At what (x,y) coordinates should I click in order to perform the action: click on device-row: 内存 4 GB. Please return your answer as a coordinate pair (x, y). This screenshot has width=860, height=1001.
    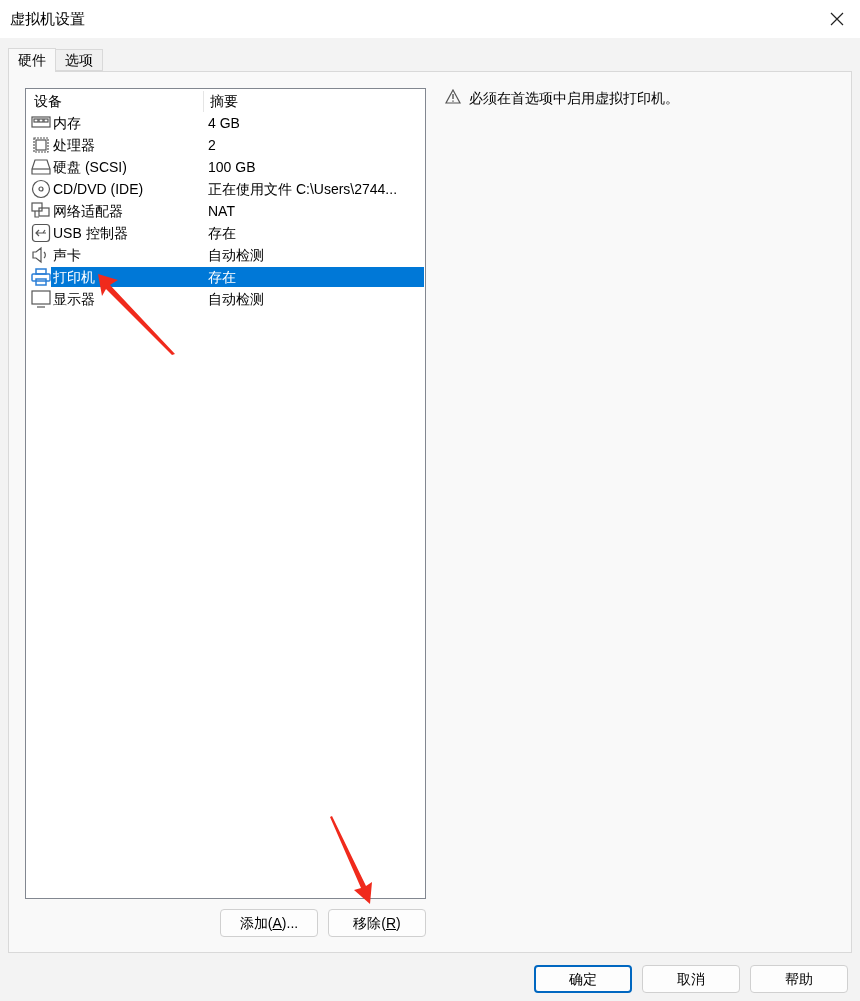
    Looking at the image, I should click on (237, 123).